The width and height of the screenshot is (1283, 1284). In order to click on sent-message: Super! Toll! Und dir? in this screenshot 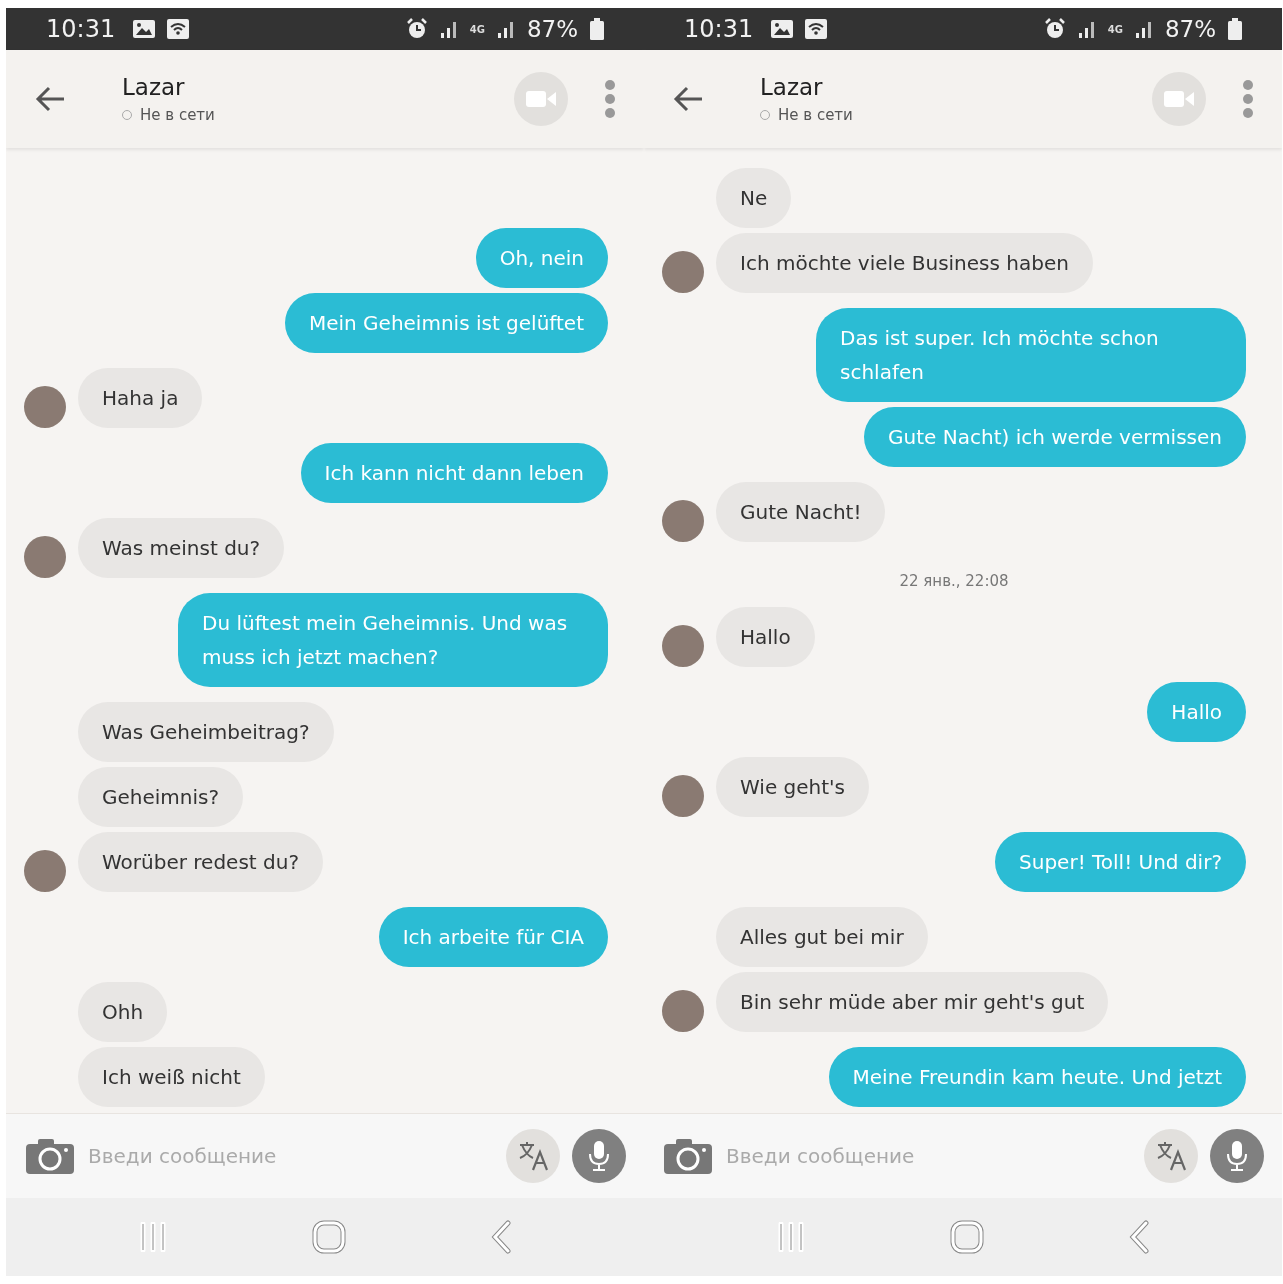, I will do `click(1120, 862)`.